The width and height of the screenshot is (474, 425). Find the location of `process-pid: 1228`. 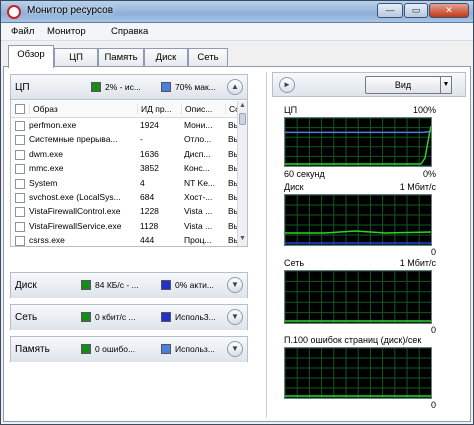

process-pid: 1228 is located at coordinates (149, 211).